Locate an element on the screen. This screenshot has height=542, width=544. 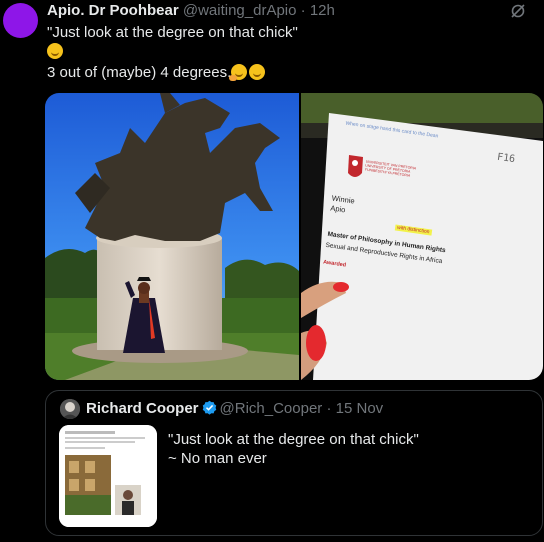
verified-badge-icon is located at coordinates (209, 407).